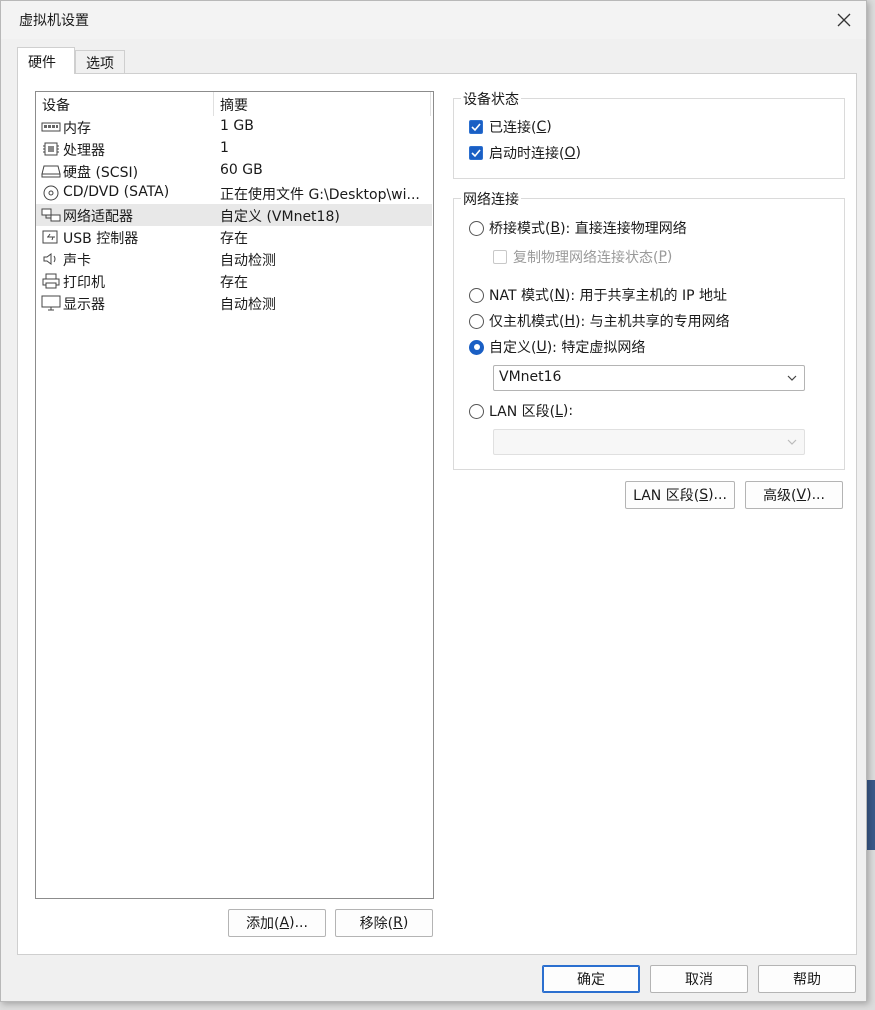  Describe the element at coordinates (476, 347) in the screenshot. I see `radio-selected-icon` at that location.